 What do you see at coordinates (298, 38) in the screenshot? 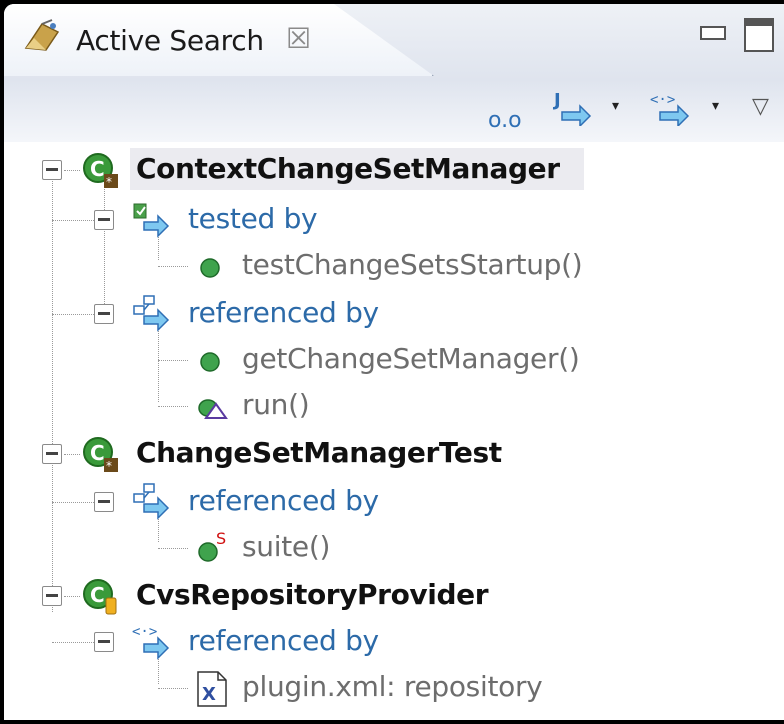
I see `close-icon: ☒` at bounding box center [298, 38].